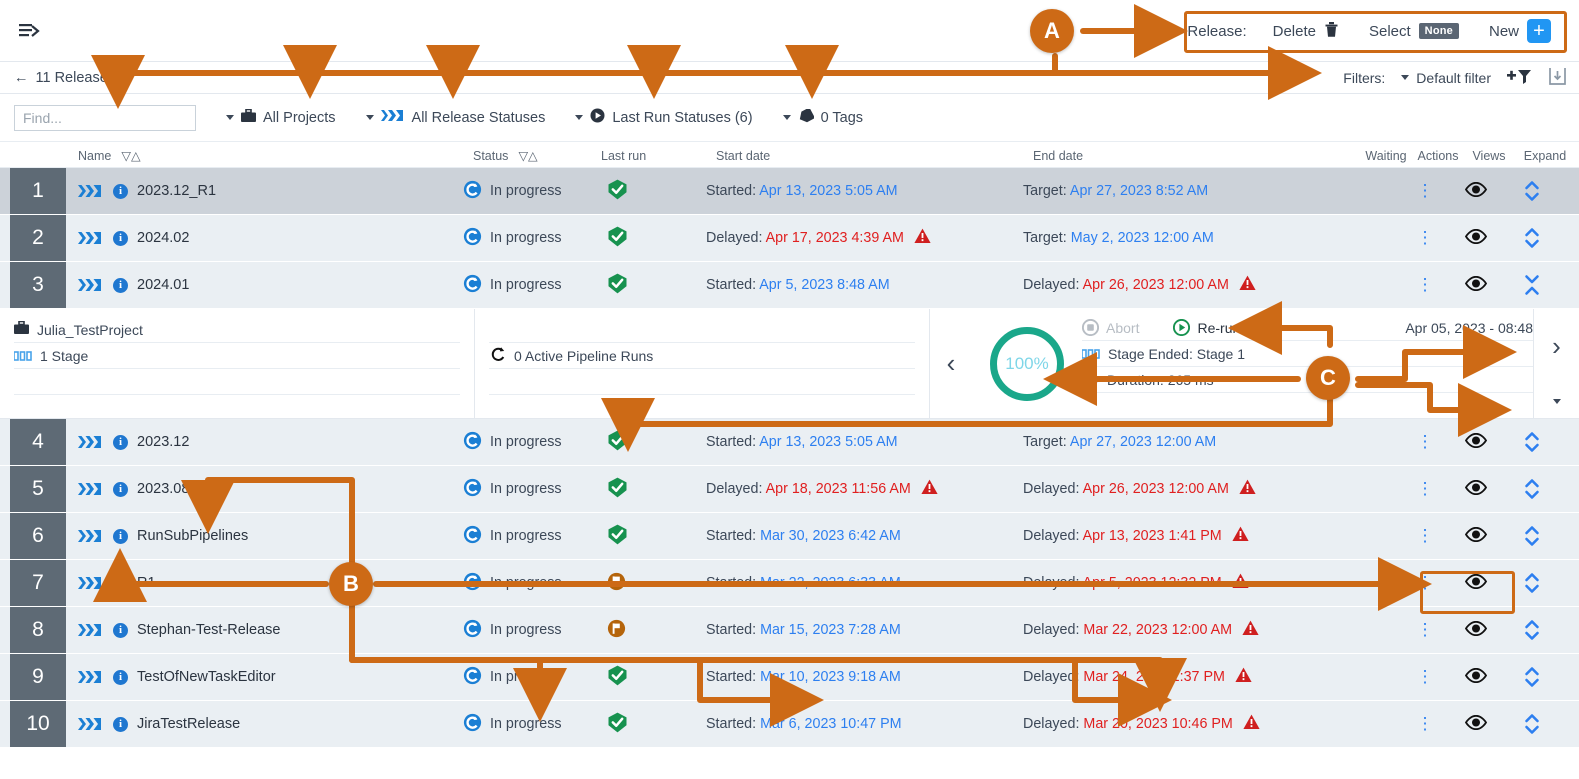 This screenshot has height=779, width=1579. What do you see at coordinates (1206, 327) in the screenshot?
I see `rerun-button: Re-run` at bounding box center [1206, 327].